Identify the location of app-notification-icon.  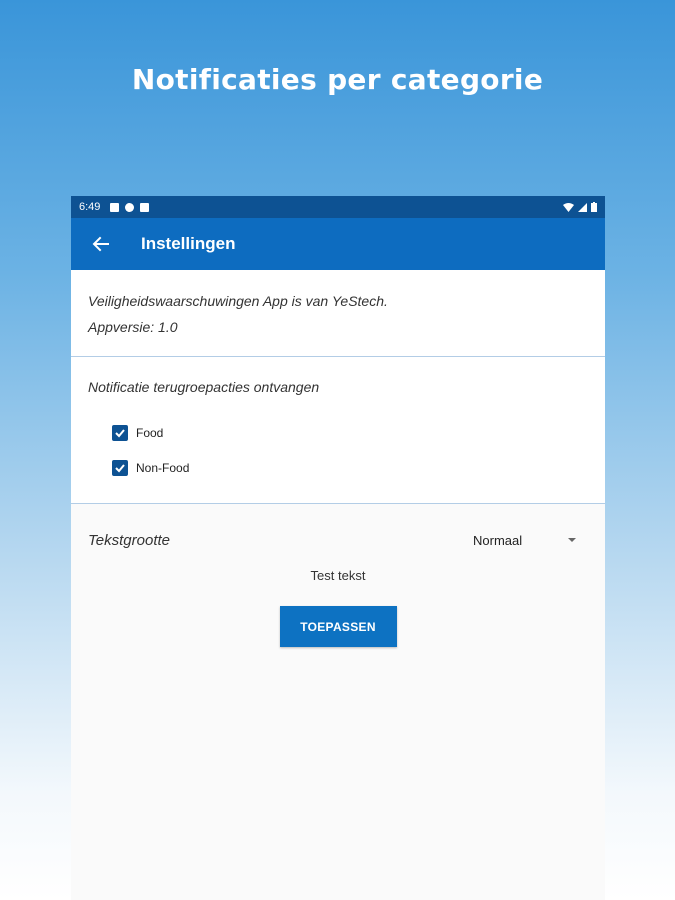
(130, 207).